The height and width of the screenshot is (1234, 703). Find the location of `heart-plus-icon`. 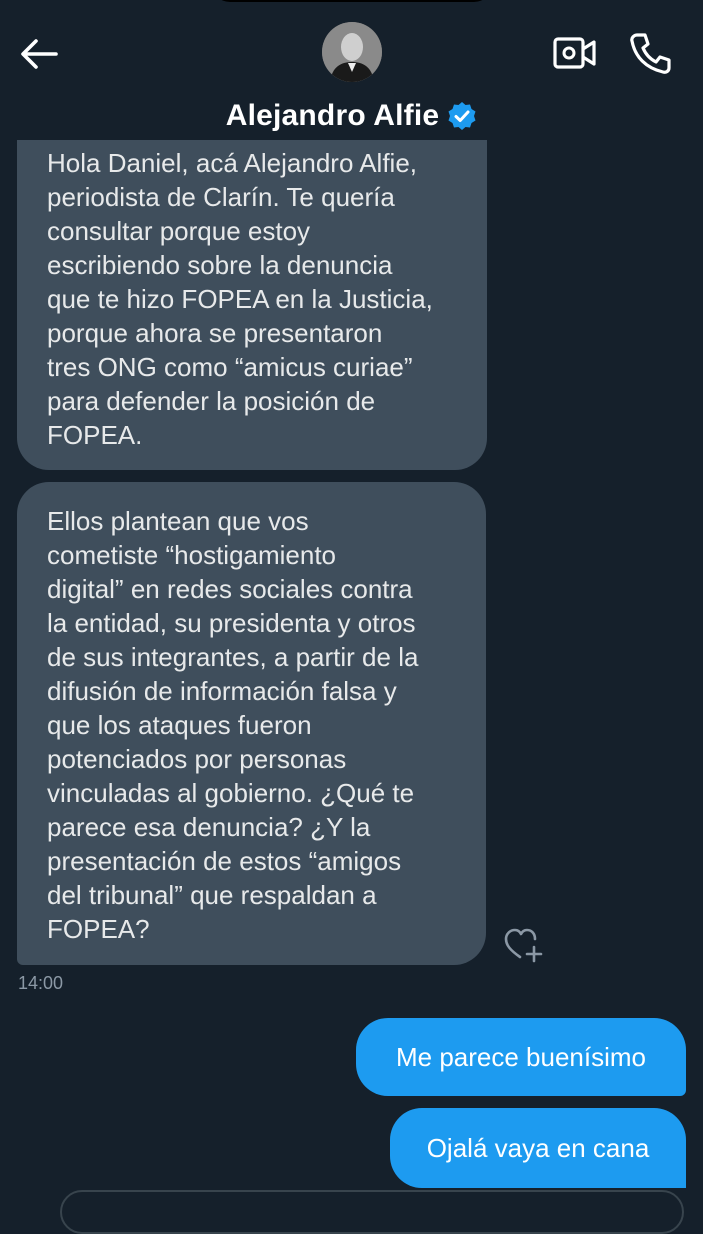

heart-plus-icon is located at coordinates (523, 945).